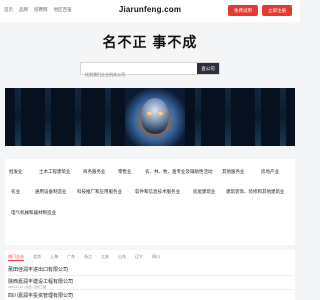  Describe the element at coordinates (139, 257) in the screenshot. I see `tab-liaoning: 辽宁` at that location.